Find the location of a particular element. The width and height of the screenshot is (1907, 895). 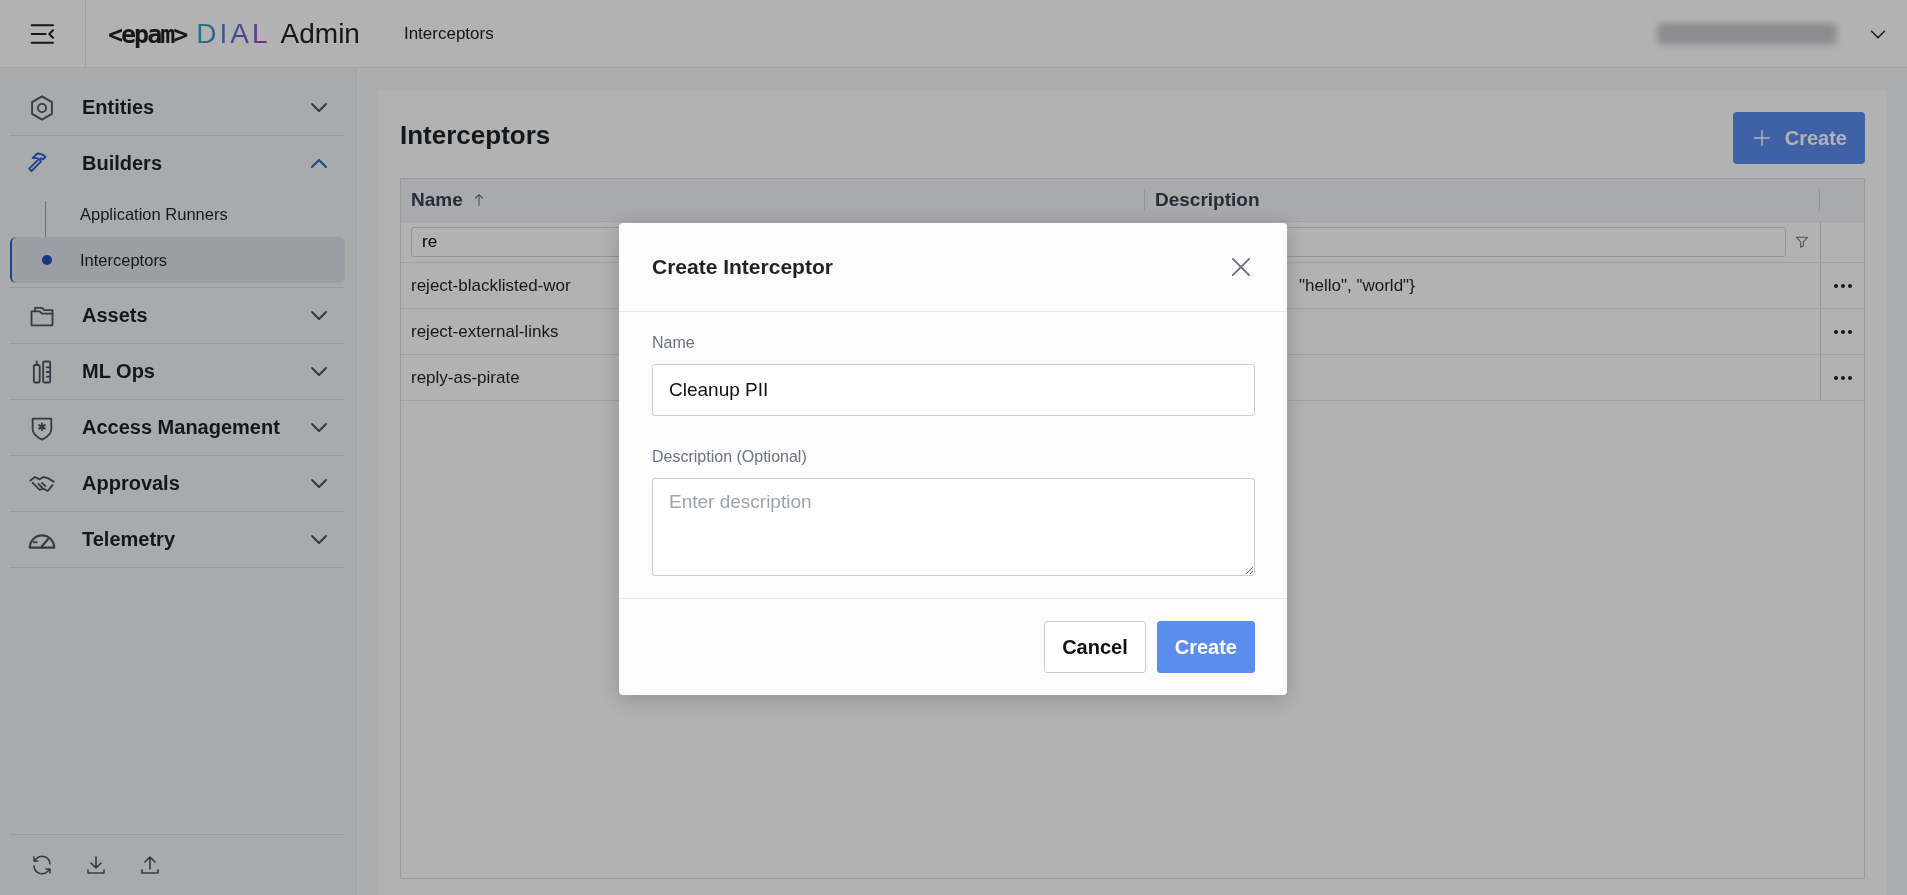

column-header: Name is located at coordinates (773, 200).